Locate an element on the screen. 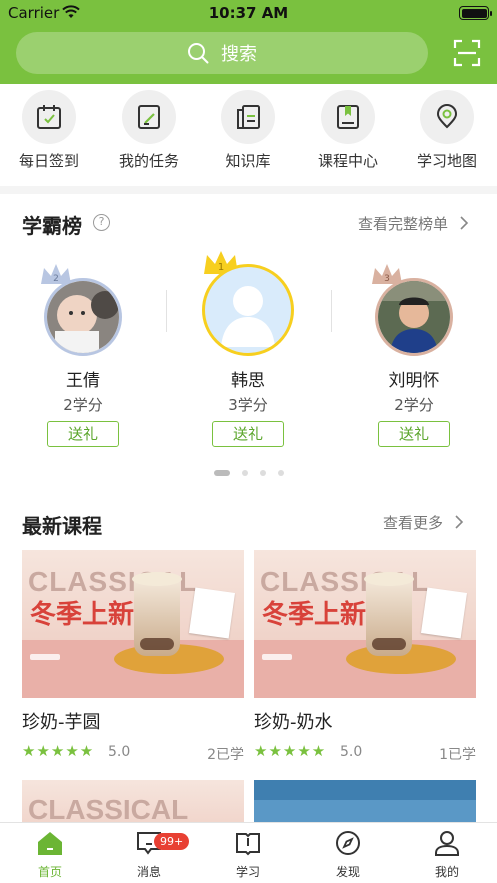 Image resolution: width=497 pixels, height=883 pixels. tab-messages: 消息 99+ is located at coordinates (149, 854).